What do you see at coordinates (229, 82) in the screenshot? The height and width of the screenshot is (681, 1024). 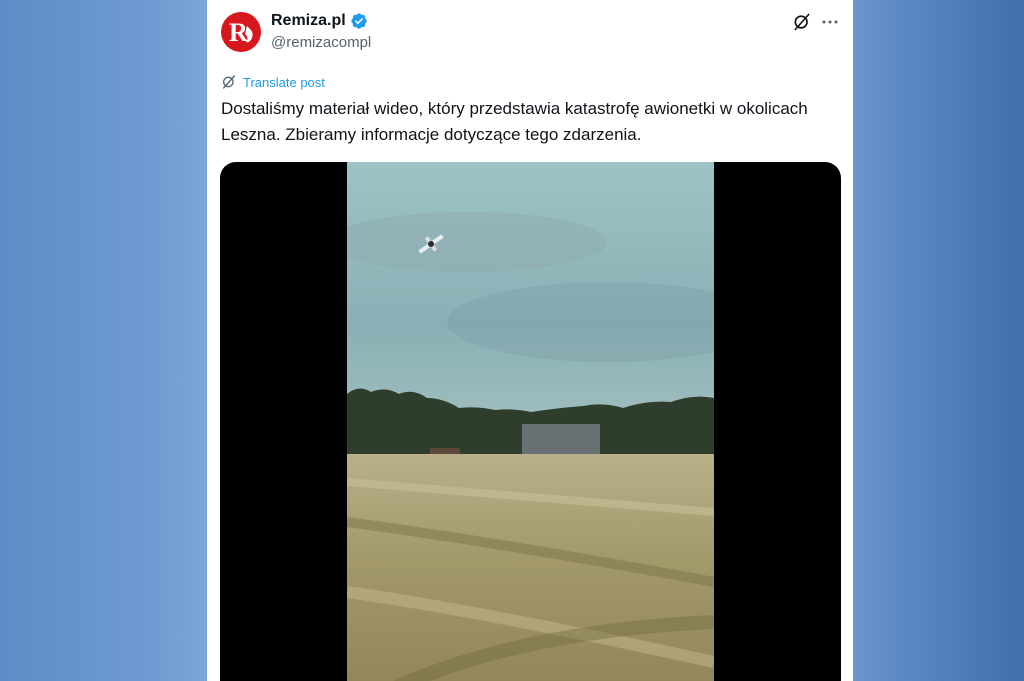 I see `translate-icon` at bounding box center [229, 82].